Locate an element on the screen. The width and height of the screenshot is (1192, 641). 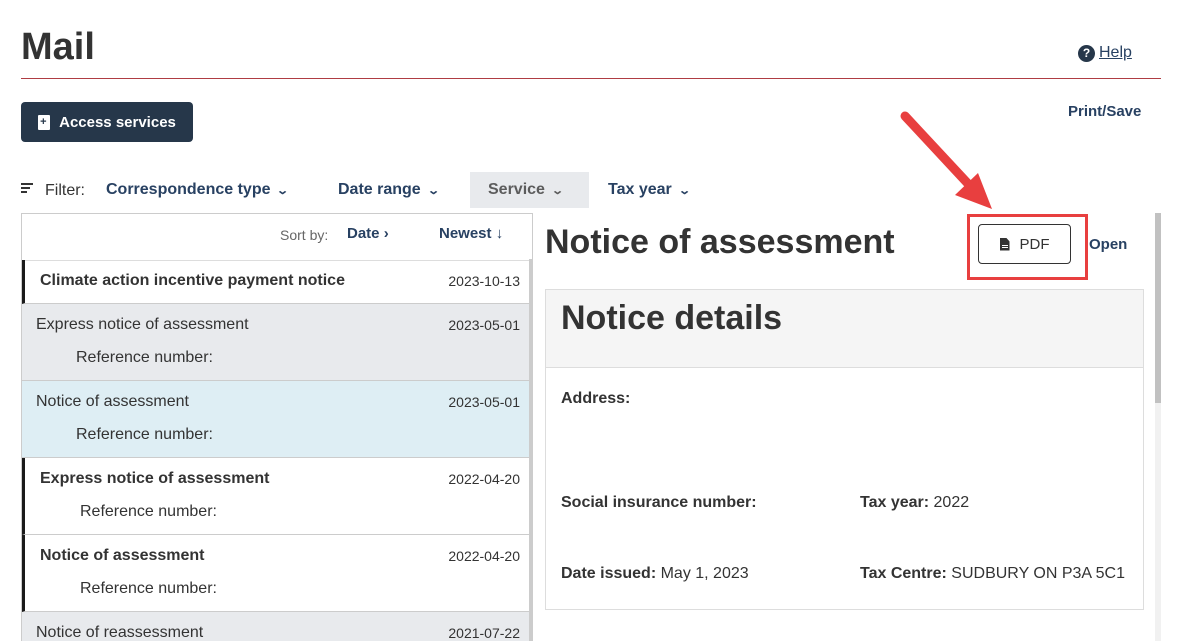
list-item: Notice of reassessment 2021-07-22 is located at coordinates (277, 626).